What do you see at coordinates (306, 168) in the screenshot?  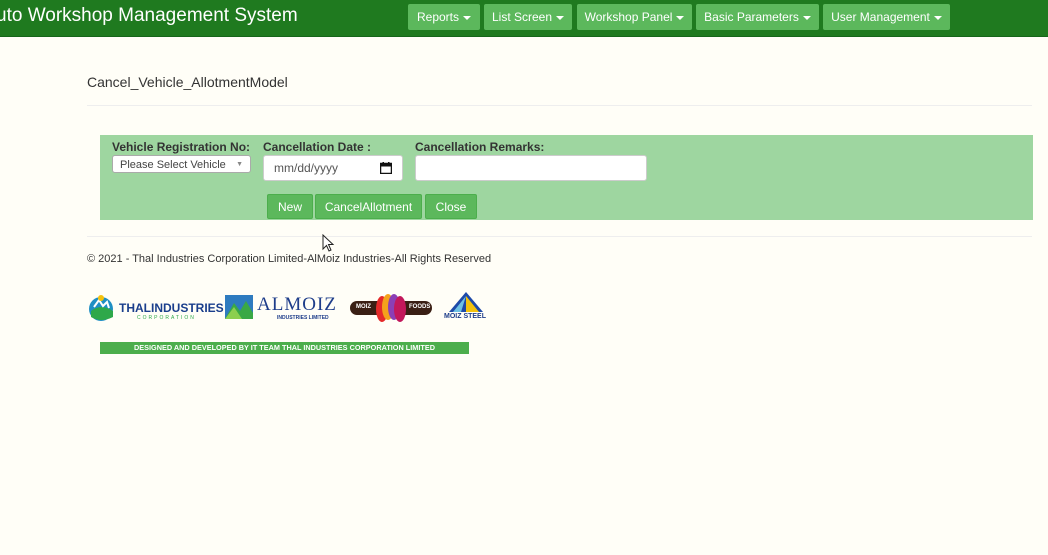 I see `date-placeholder: mm/dd/yyyy` at bounding box center [306, 168].